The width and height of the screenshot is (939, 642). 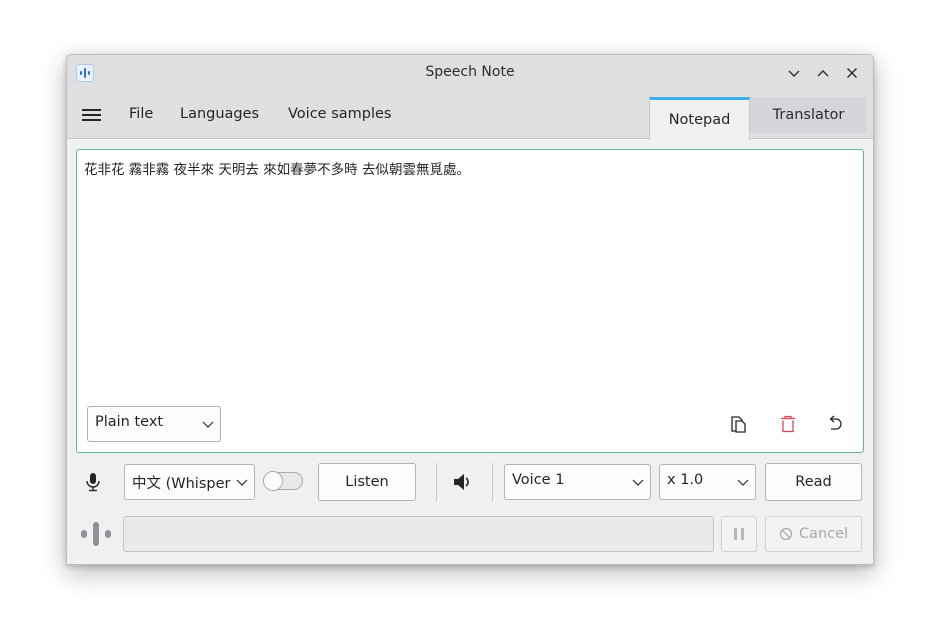 I want to click on maximize-icon, so click(x=823, y=73).